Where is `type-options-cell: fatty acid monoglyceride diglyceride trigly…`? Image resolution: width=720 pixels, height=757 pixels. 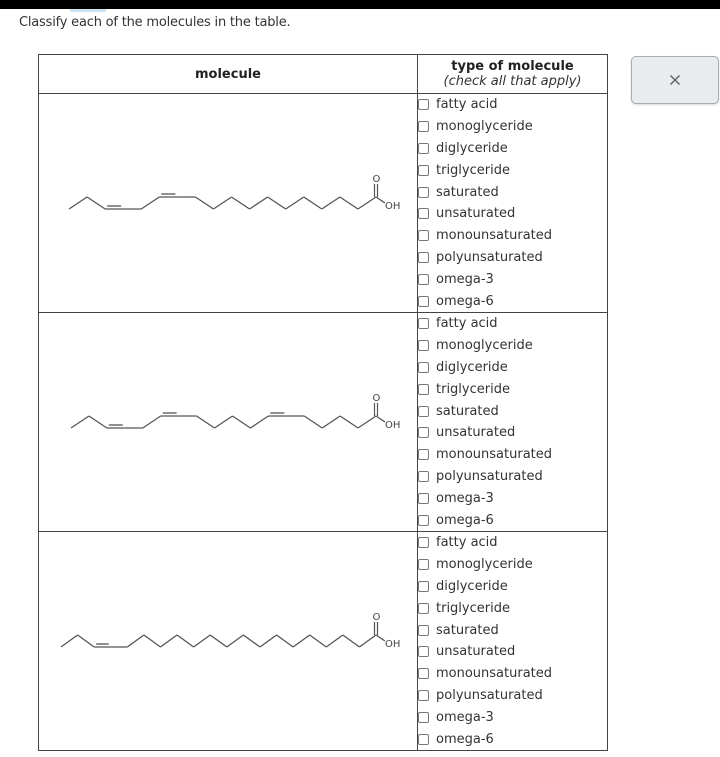 type-options-cell: fatty acid monoglyceride diglyceride trigly… is located at coordinates (512, 641).